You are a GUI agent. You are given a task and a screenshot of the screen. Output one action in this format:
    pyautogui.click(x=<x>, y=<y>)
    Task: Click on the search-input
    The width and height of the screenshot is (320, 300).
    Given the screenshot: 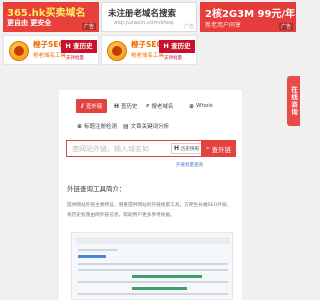 What is the action you would take?
    pyautogui.click(x=119, y=148)
    